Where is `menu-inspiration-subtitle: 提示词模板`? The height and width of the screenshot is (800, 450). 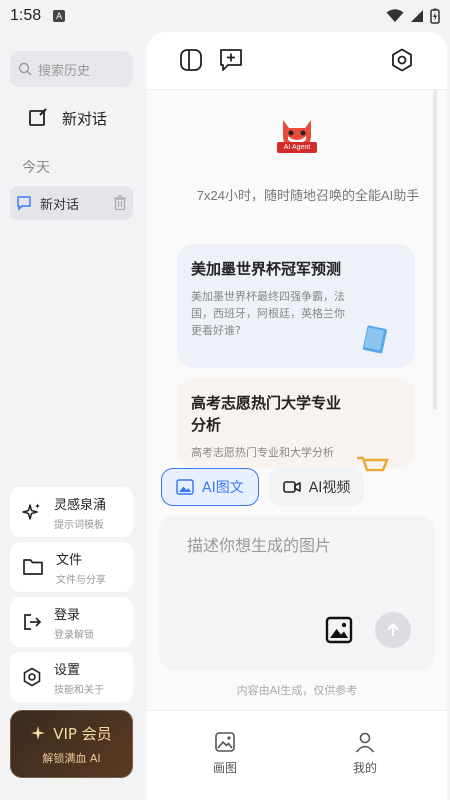
menu-inspiration-subtitle: 提示词模板 is located at coordinates (79, 525).